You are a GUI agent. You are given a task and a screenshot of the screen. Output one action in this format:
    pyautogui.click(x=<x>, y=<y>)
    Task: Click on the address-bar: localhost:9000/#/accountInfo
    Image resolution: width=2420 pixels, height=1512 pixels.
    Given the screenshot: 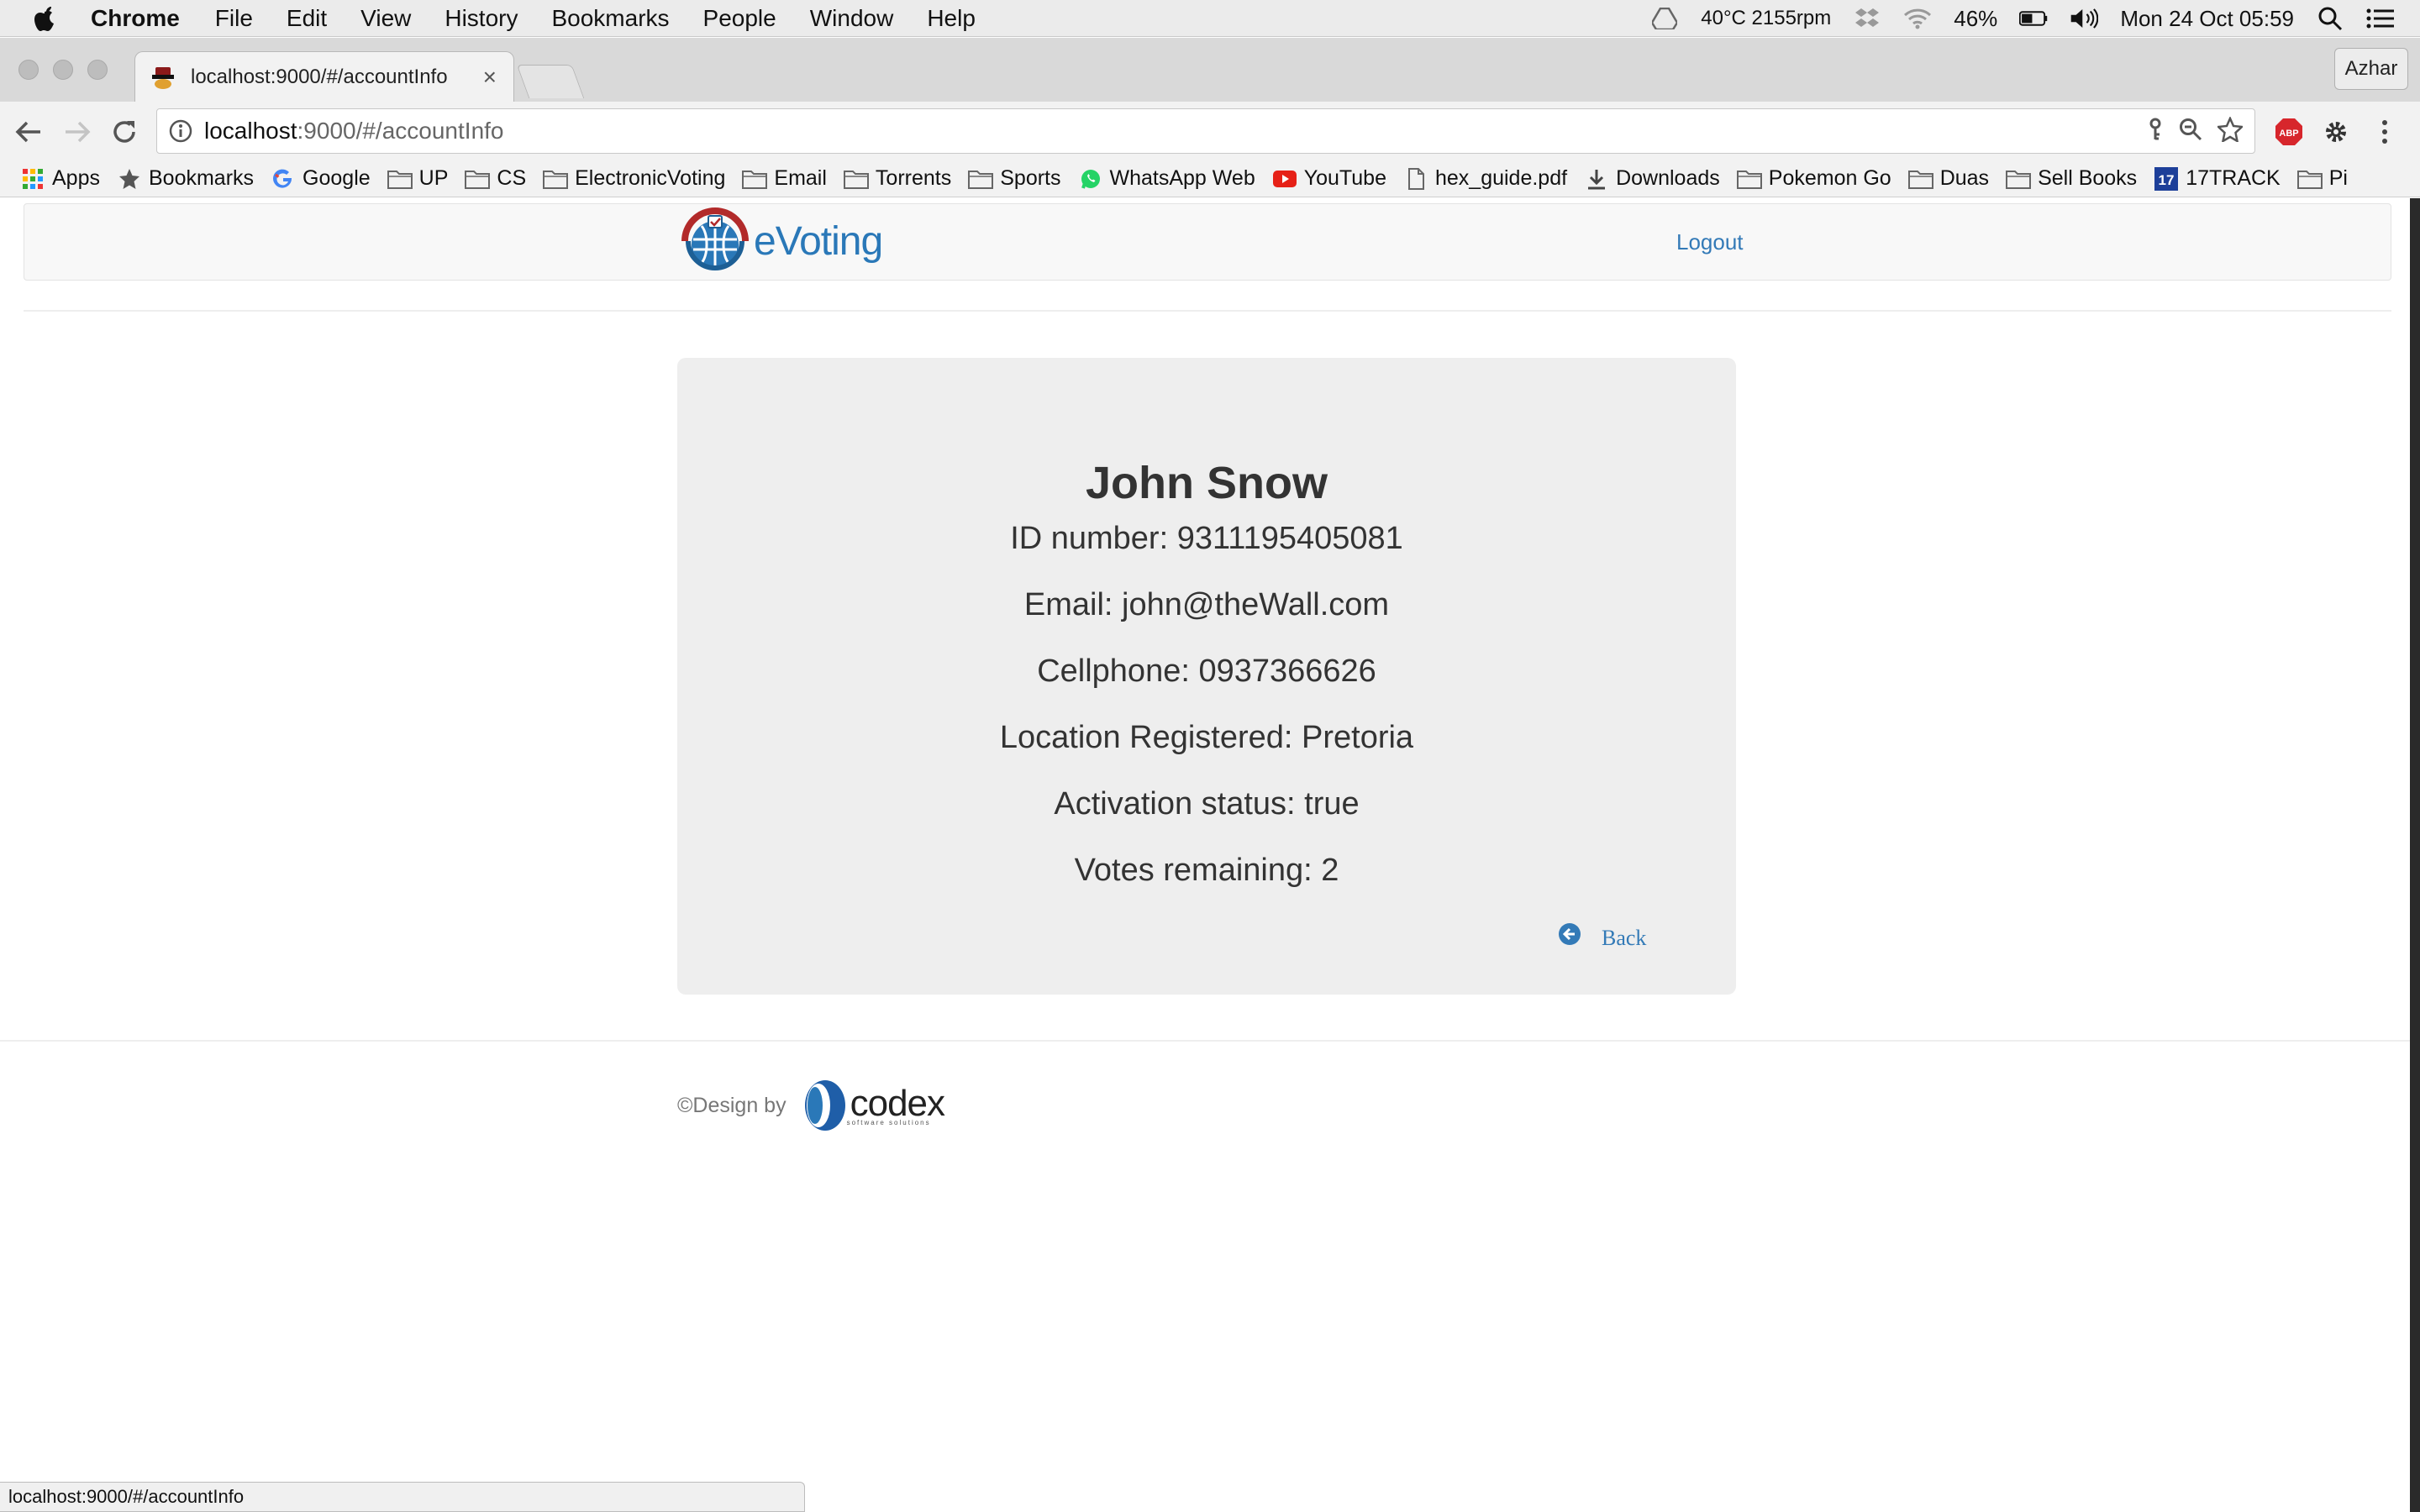 What is the action you would take?
    pyautogui.click(x=1205, y=131)
    